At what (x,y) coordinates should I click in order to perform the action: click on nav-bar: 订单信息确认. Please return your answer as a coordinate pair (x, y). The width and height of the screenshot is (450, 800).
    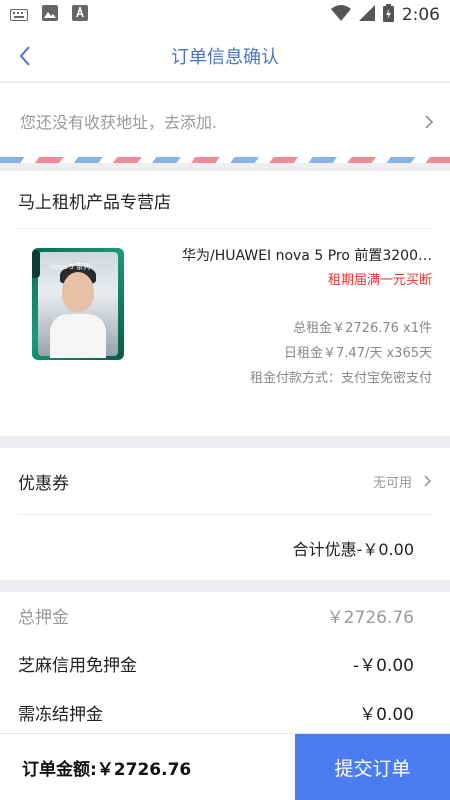
    Looking at the image, I should click on (225, 56).